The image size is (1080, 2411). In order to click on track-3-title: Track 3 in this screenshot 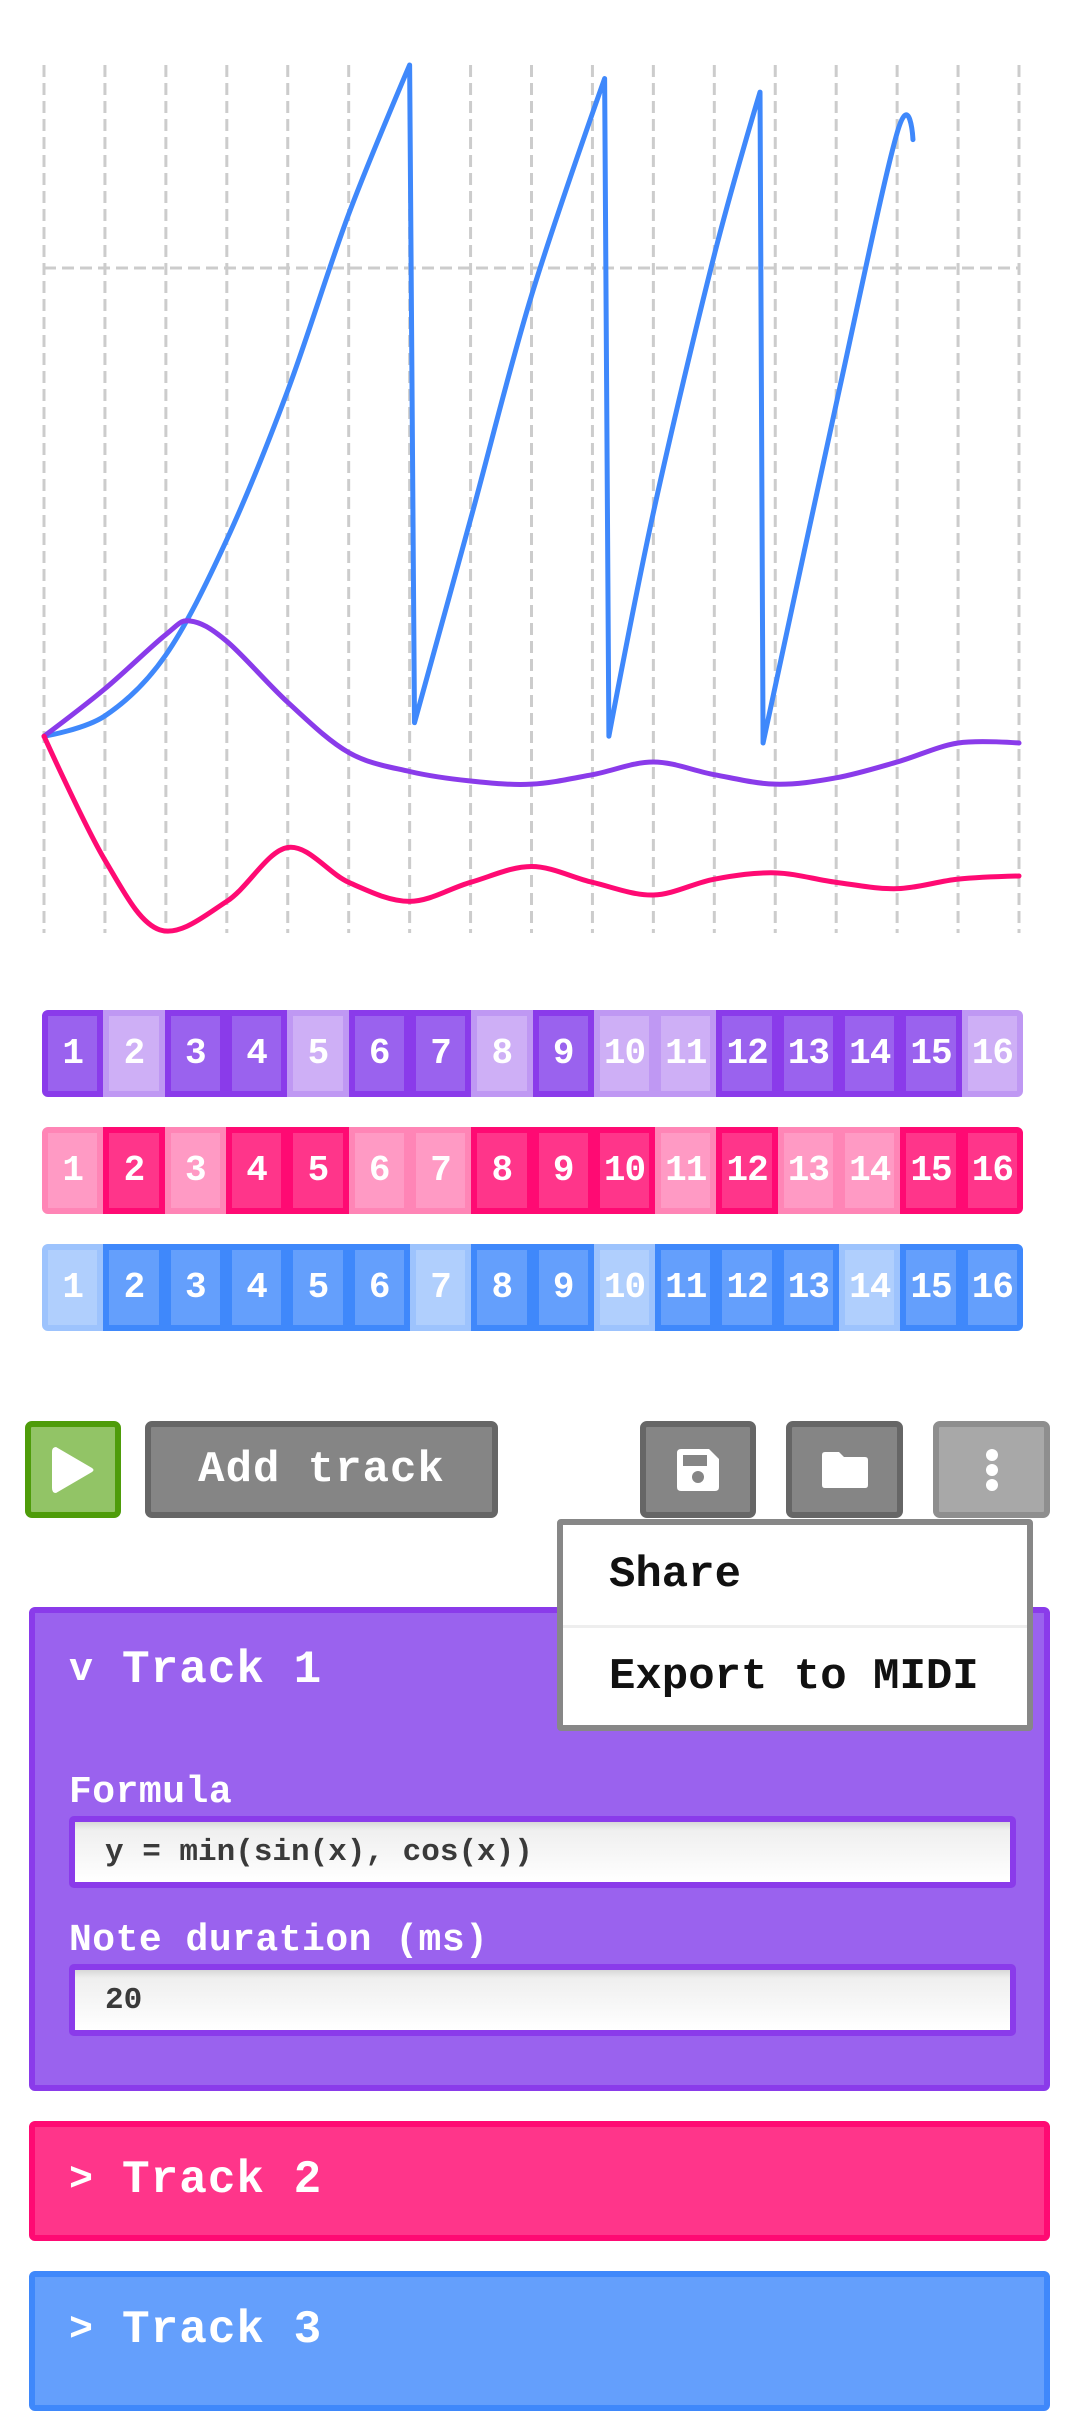, I will do `click(222, 2330)`.